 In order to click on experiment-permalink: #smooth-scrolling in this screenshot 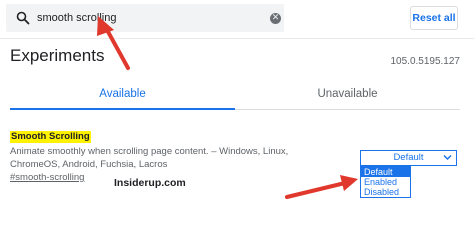, I will do `click(47, 177)`.